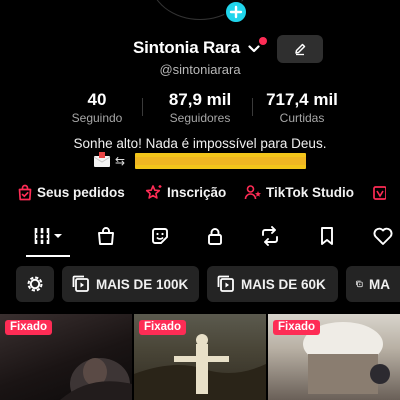 Image resolution: width=400 pixels, height=400 pixels. I want to click on lock-icon, so click(215, 236).